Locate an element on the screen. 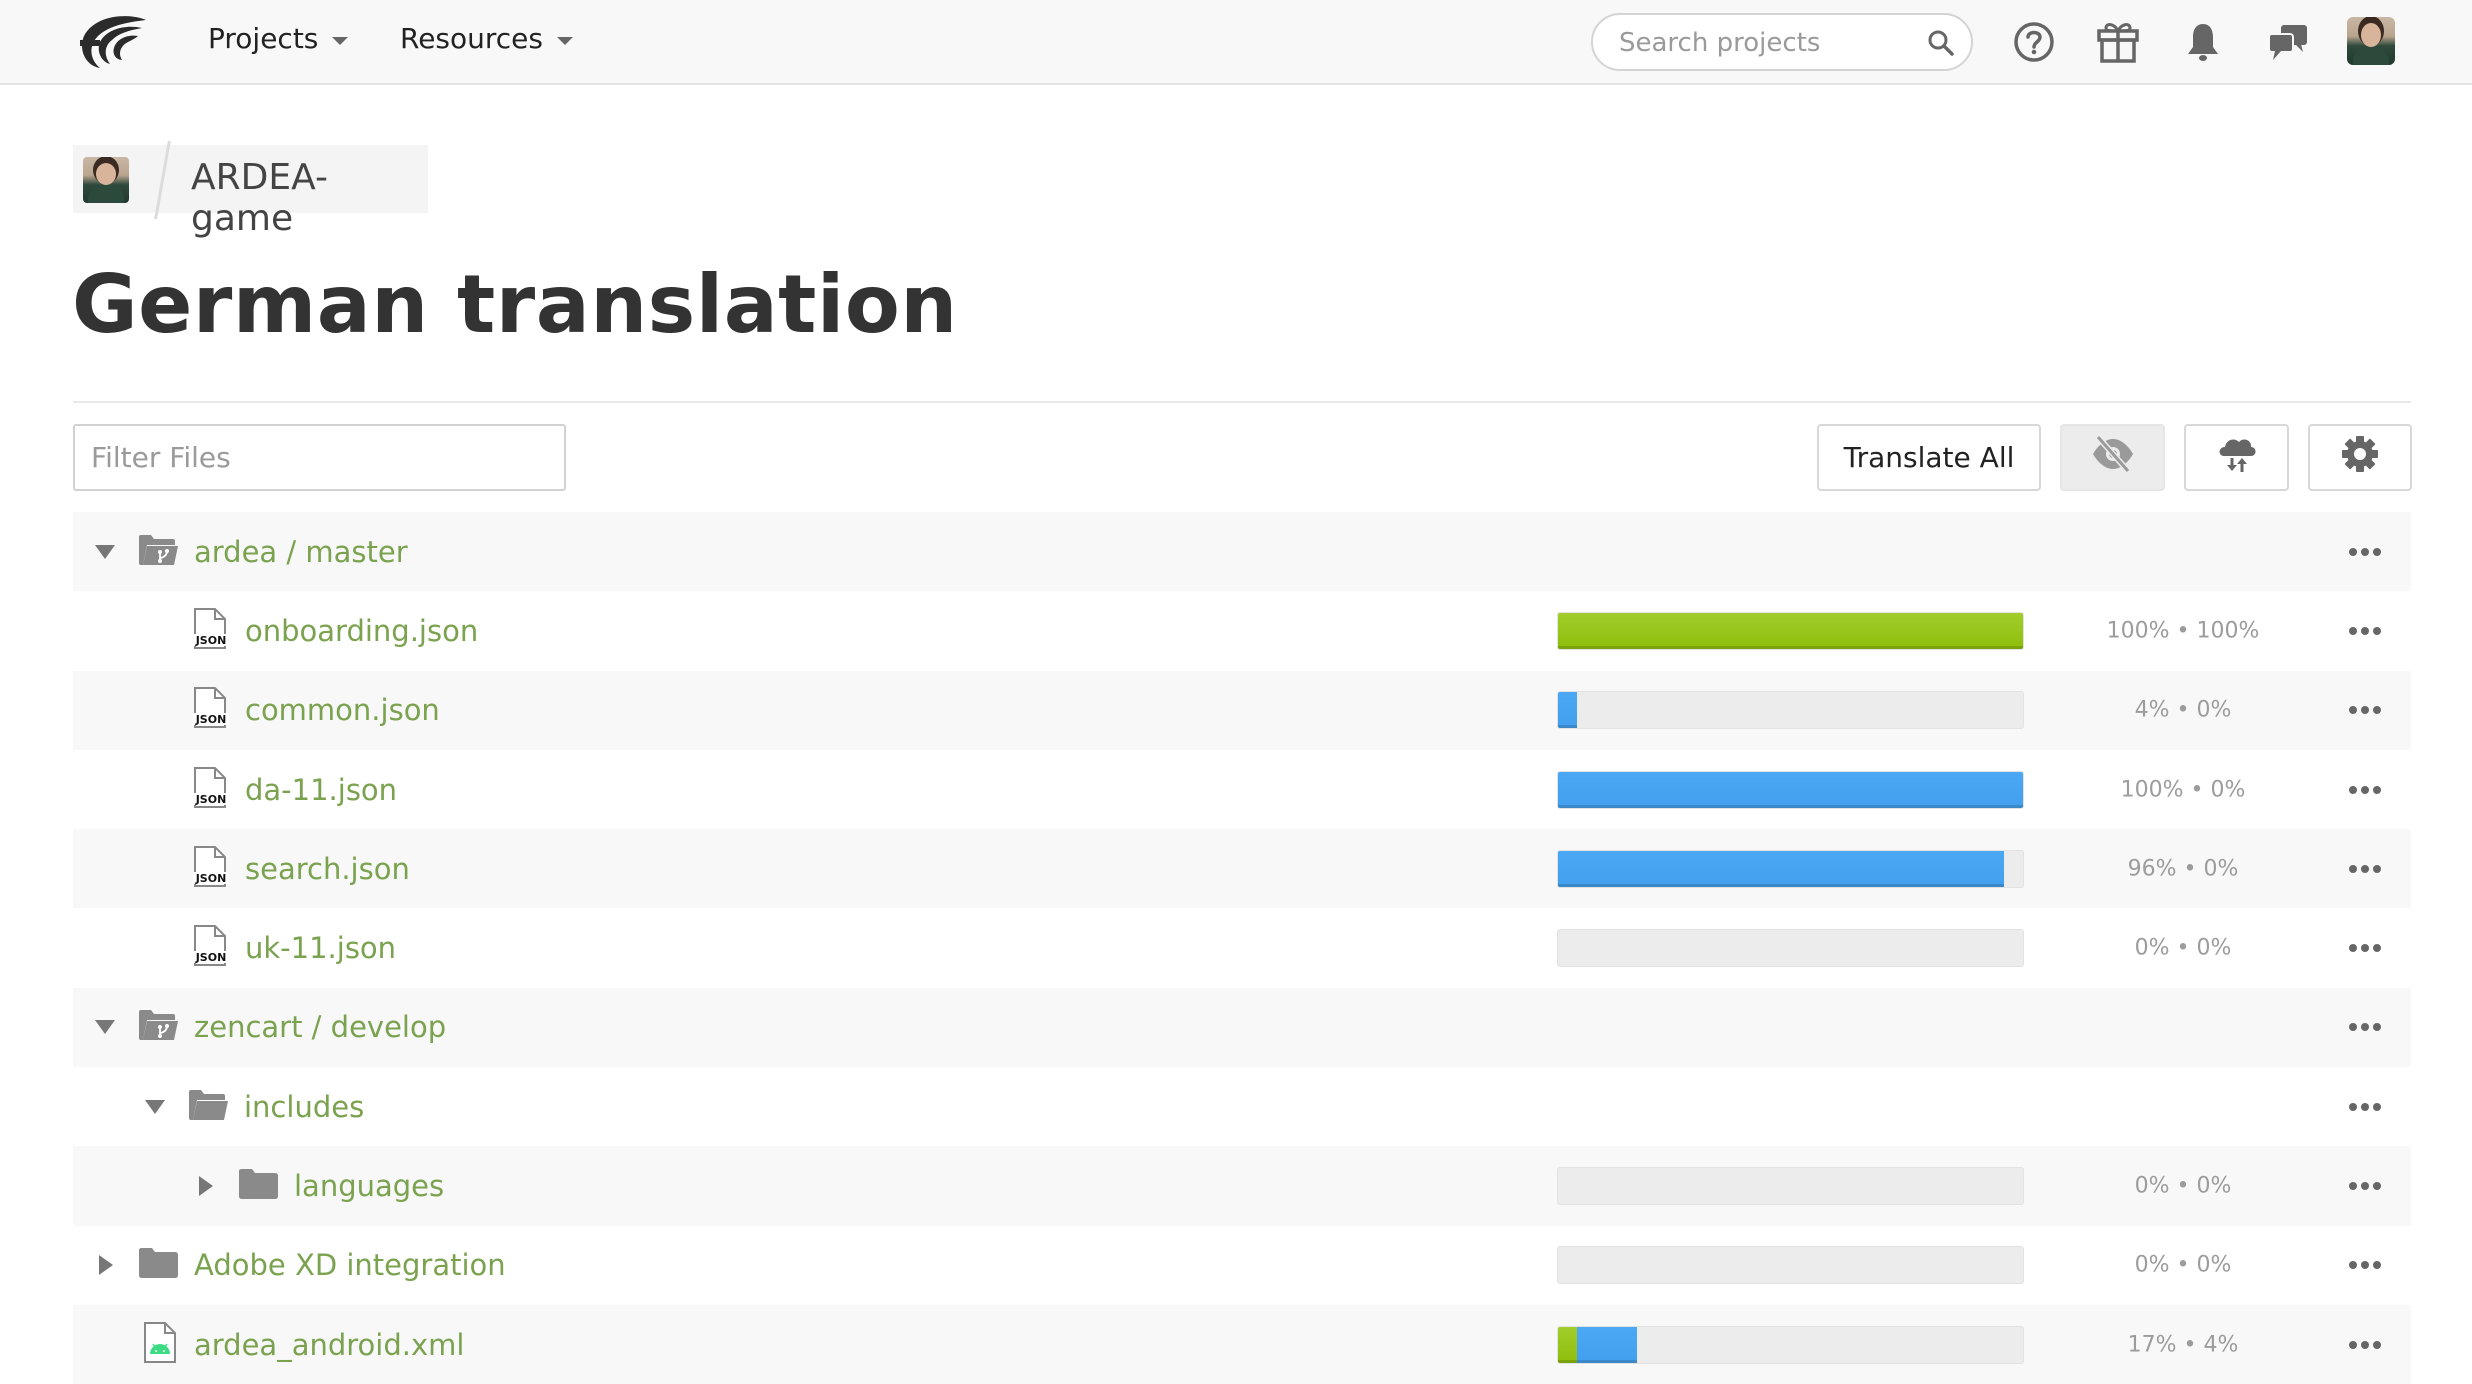  file-tree-row: ardea_android.xml 17% • 4% is located at coordinates (1242, 1344).